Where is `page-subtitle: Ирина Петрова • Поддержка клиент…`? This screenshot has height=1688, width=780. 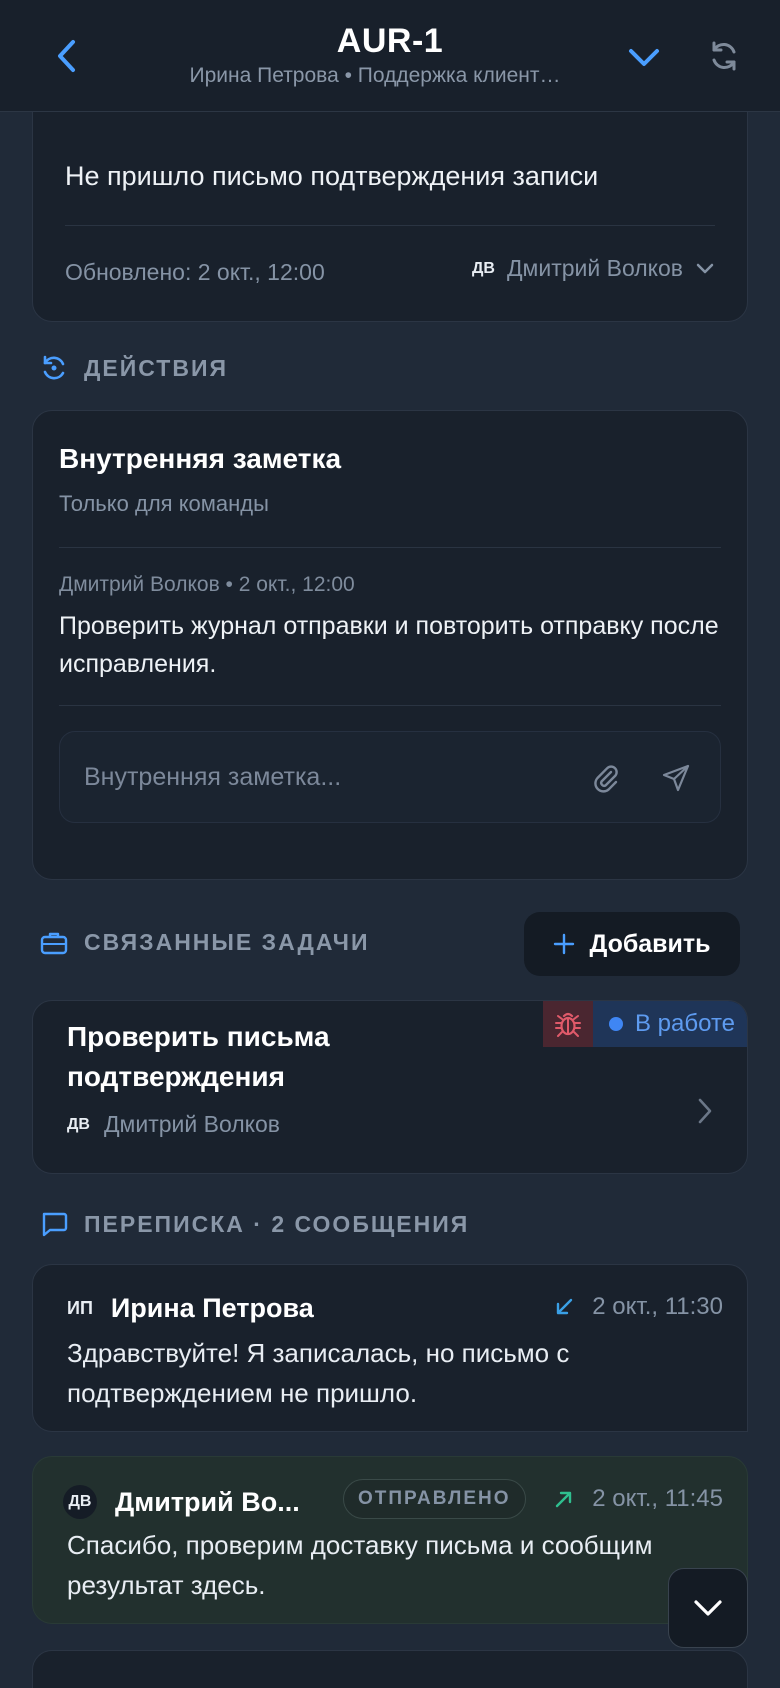
page-subtitle: Ирина Петрова • Поддержка клиент… is located at coordinates (375, 75).